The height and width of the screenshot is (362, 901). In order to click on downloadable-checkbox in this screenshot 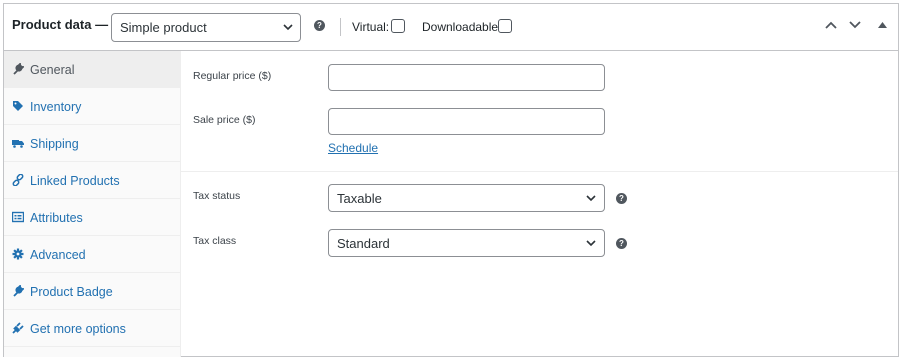, I will do `click(505, 26)`.